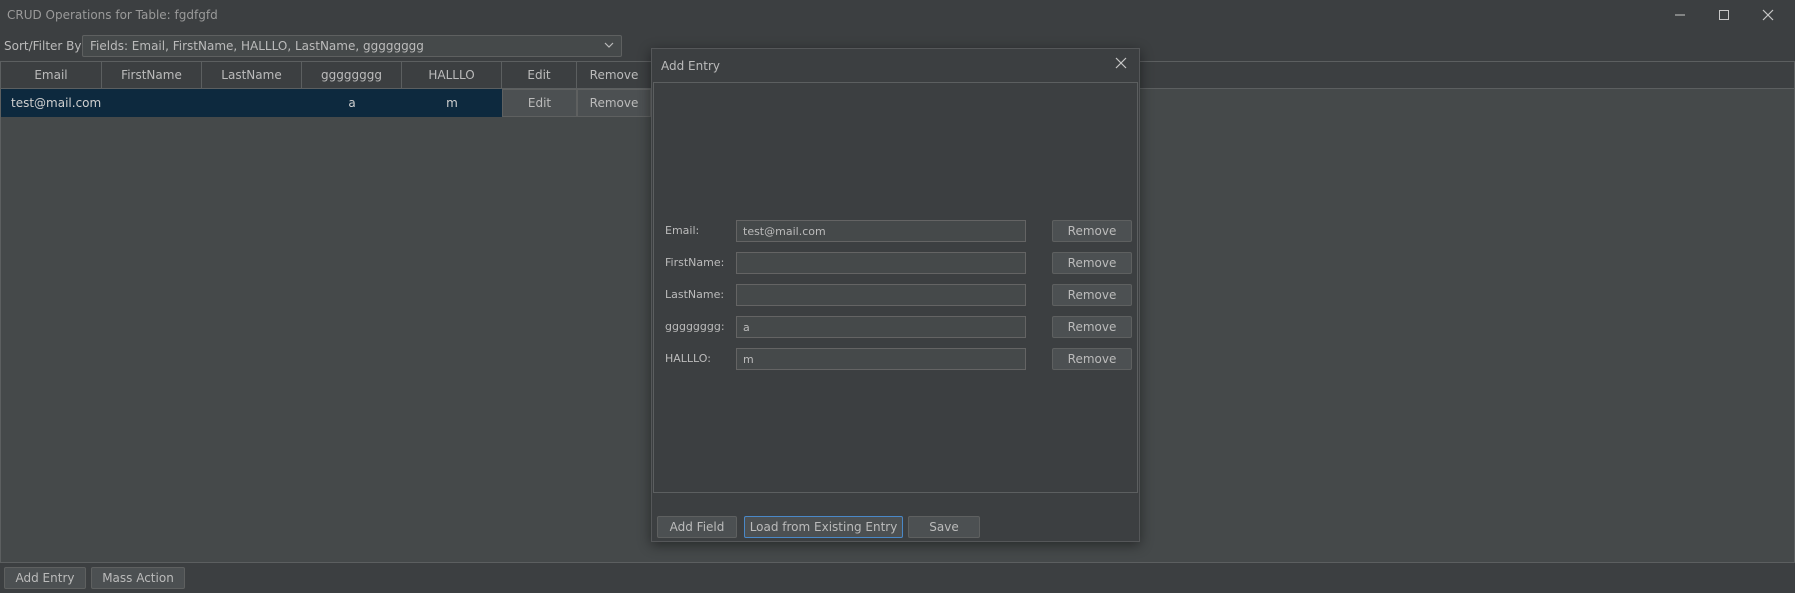 Image resolution: width=1795 pixels, height=593 pixels. I want to click on cell-gggggggg: a, so click(352, 103).